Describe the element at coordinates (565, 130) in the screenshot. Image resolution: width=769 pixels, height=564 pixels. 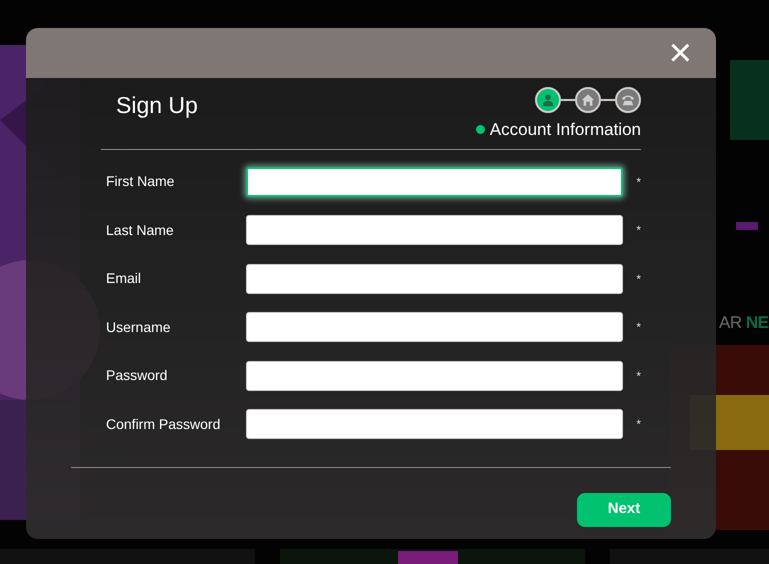
I see `step-label: Account Information` at that location.